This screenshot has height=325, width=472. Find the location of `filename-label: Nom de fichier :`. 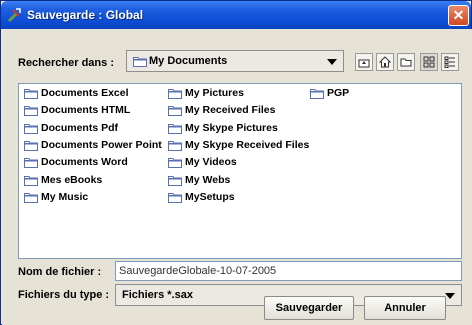

filename-label: Nom de fichier : is located at coordinates (60, 272).